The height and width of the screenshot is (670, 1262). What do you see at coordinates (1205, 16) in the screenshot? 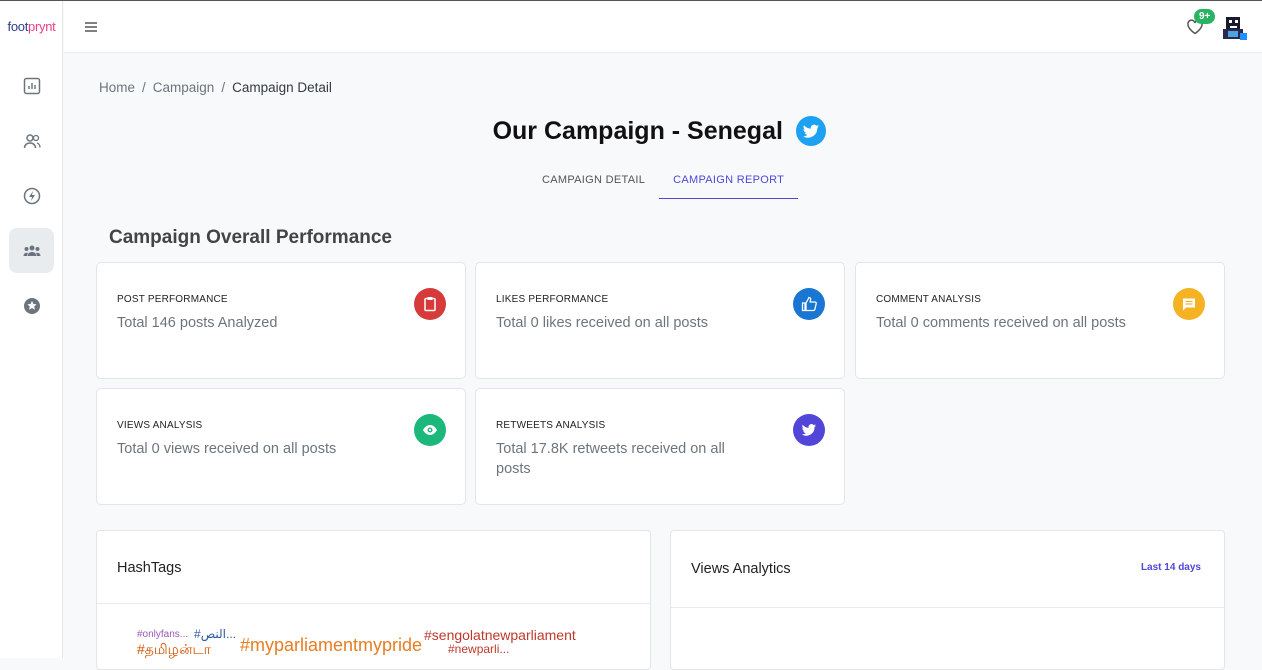
I see `notification-badge: 9+` at bounding box center [1205, 16].